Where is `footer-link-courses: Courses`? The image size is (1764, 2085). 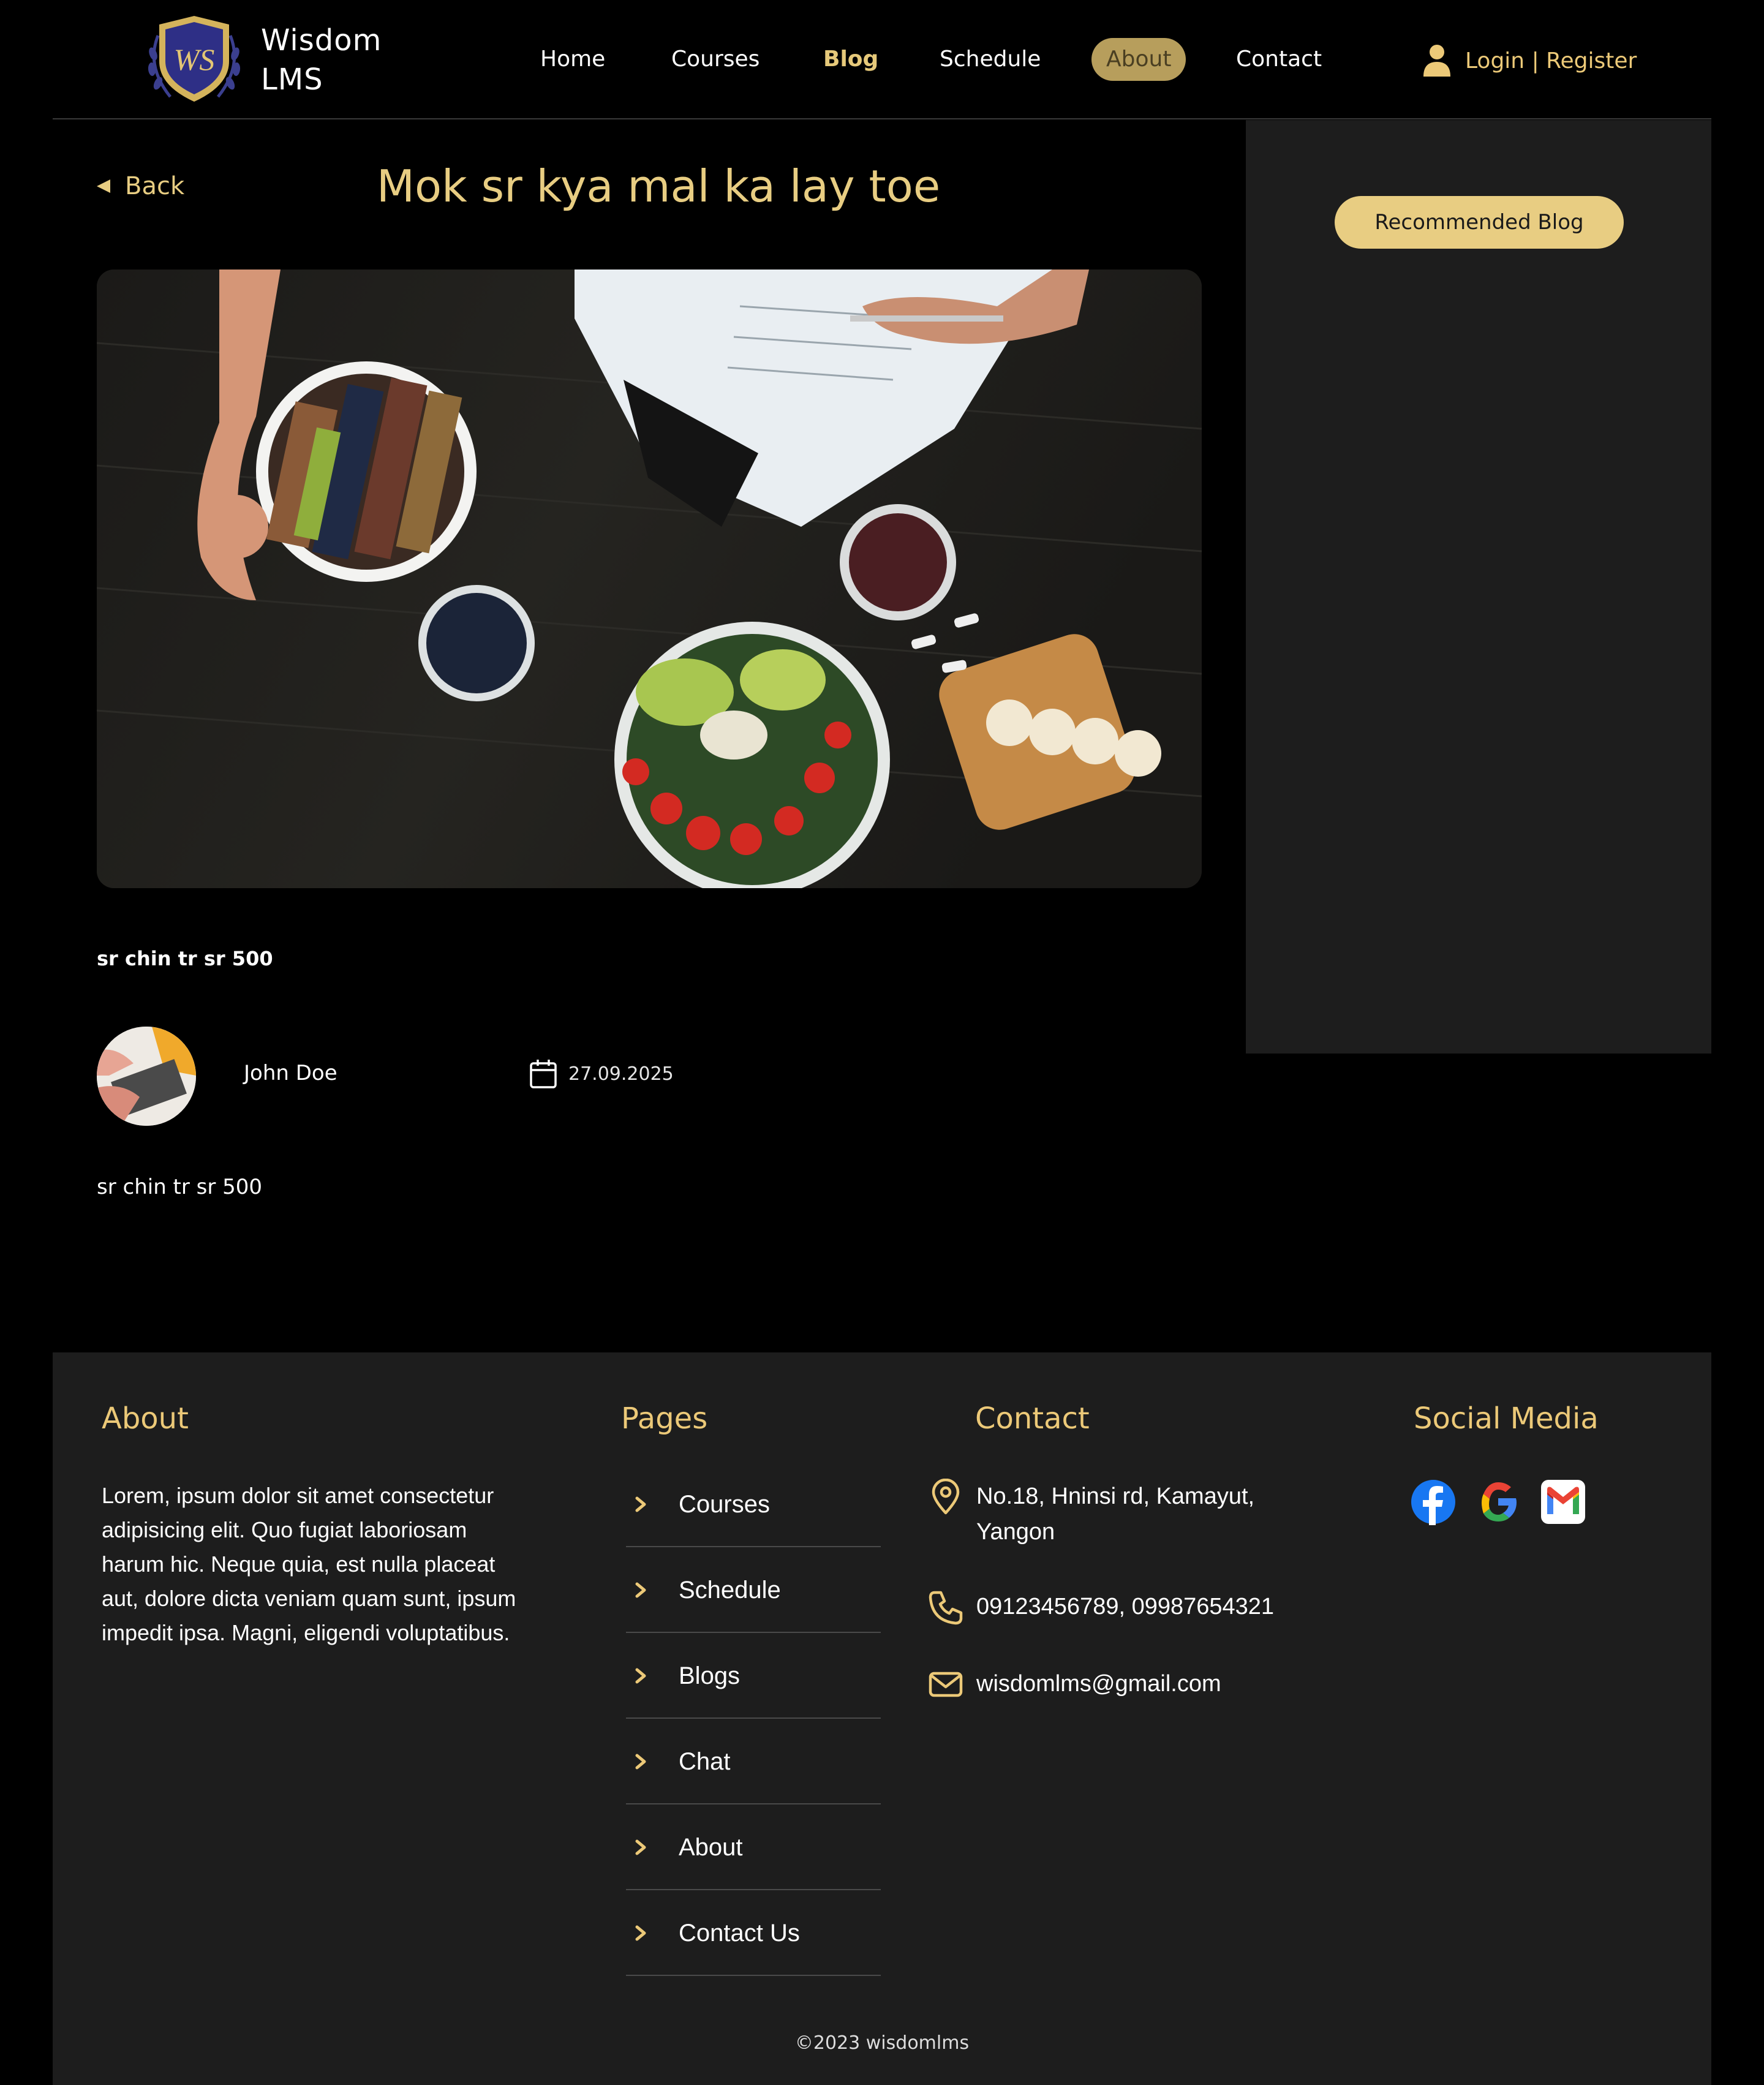 footer-link-courses: Courses is located at coordinates (753, 1505).